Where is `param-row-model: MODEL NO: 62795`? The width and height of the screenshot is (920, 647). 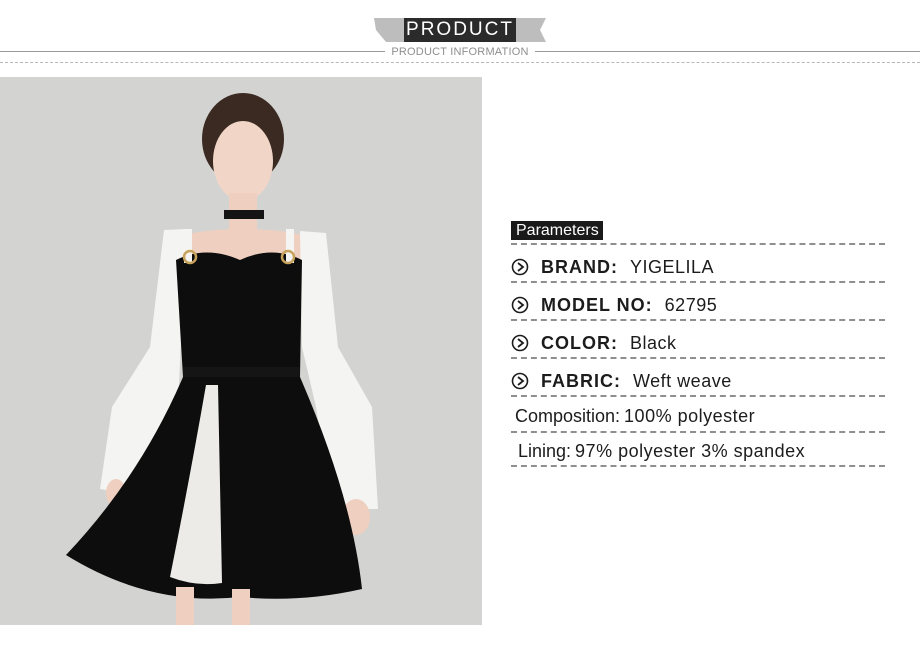 param-row-model: MODEL NO: 62795 is located at coordinates (614, 305).